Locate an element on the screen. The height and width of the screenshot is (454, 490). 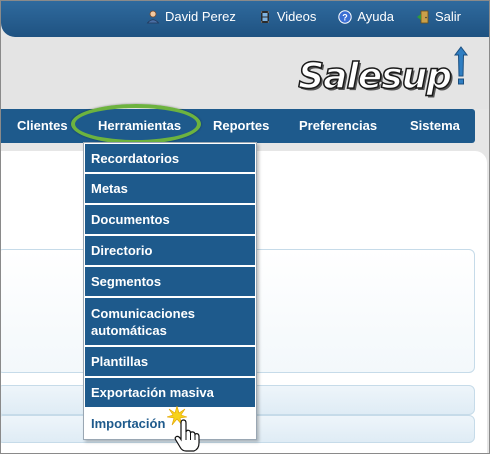
nav-herramientas: Herramientas is located at coordinates (139, 125).